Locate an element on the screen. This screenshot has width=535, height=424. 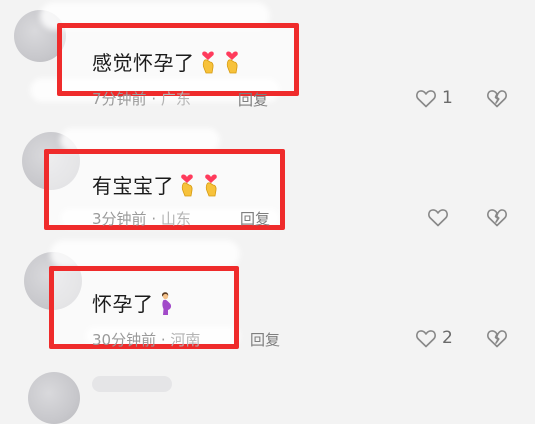
comment-meta: 3分钟前 · 山东 is located at coordinates (141, 218).